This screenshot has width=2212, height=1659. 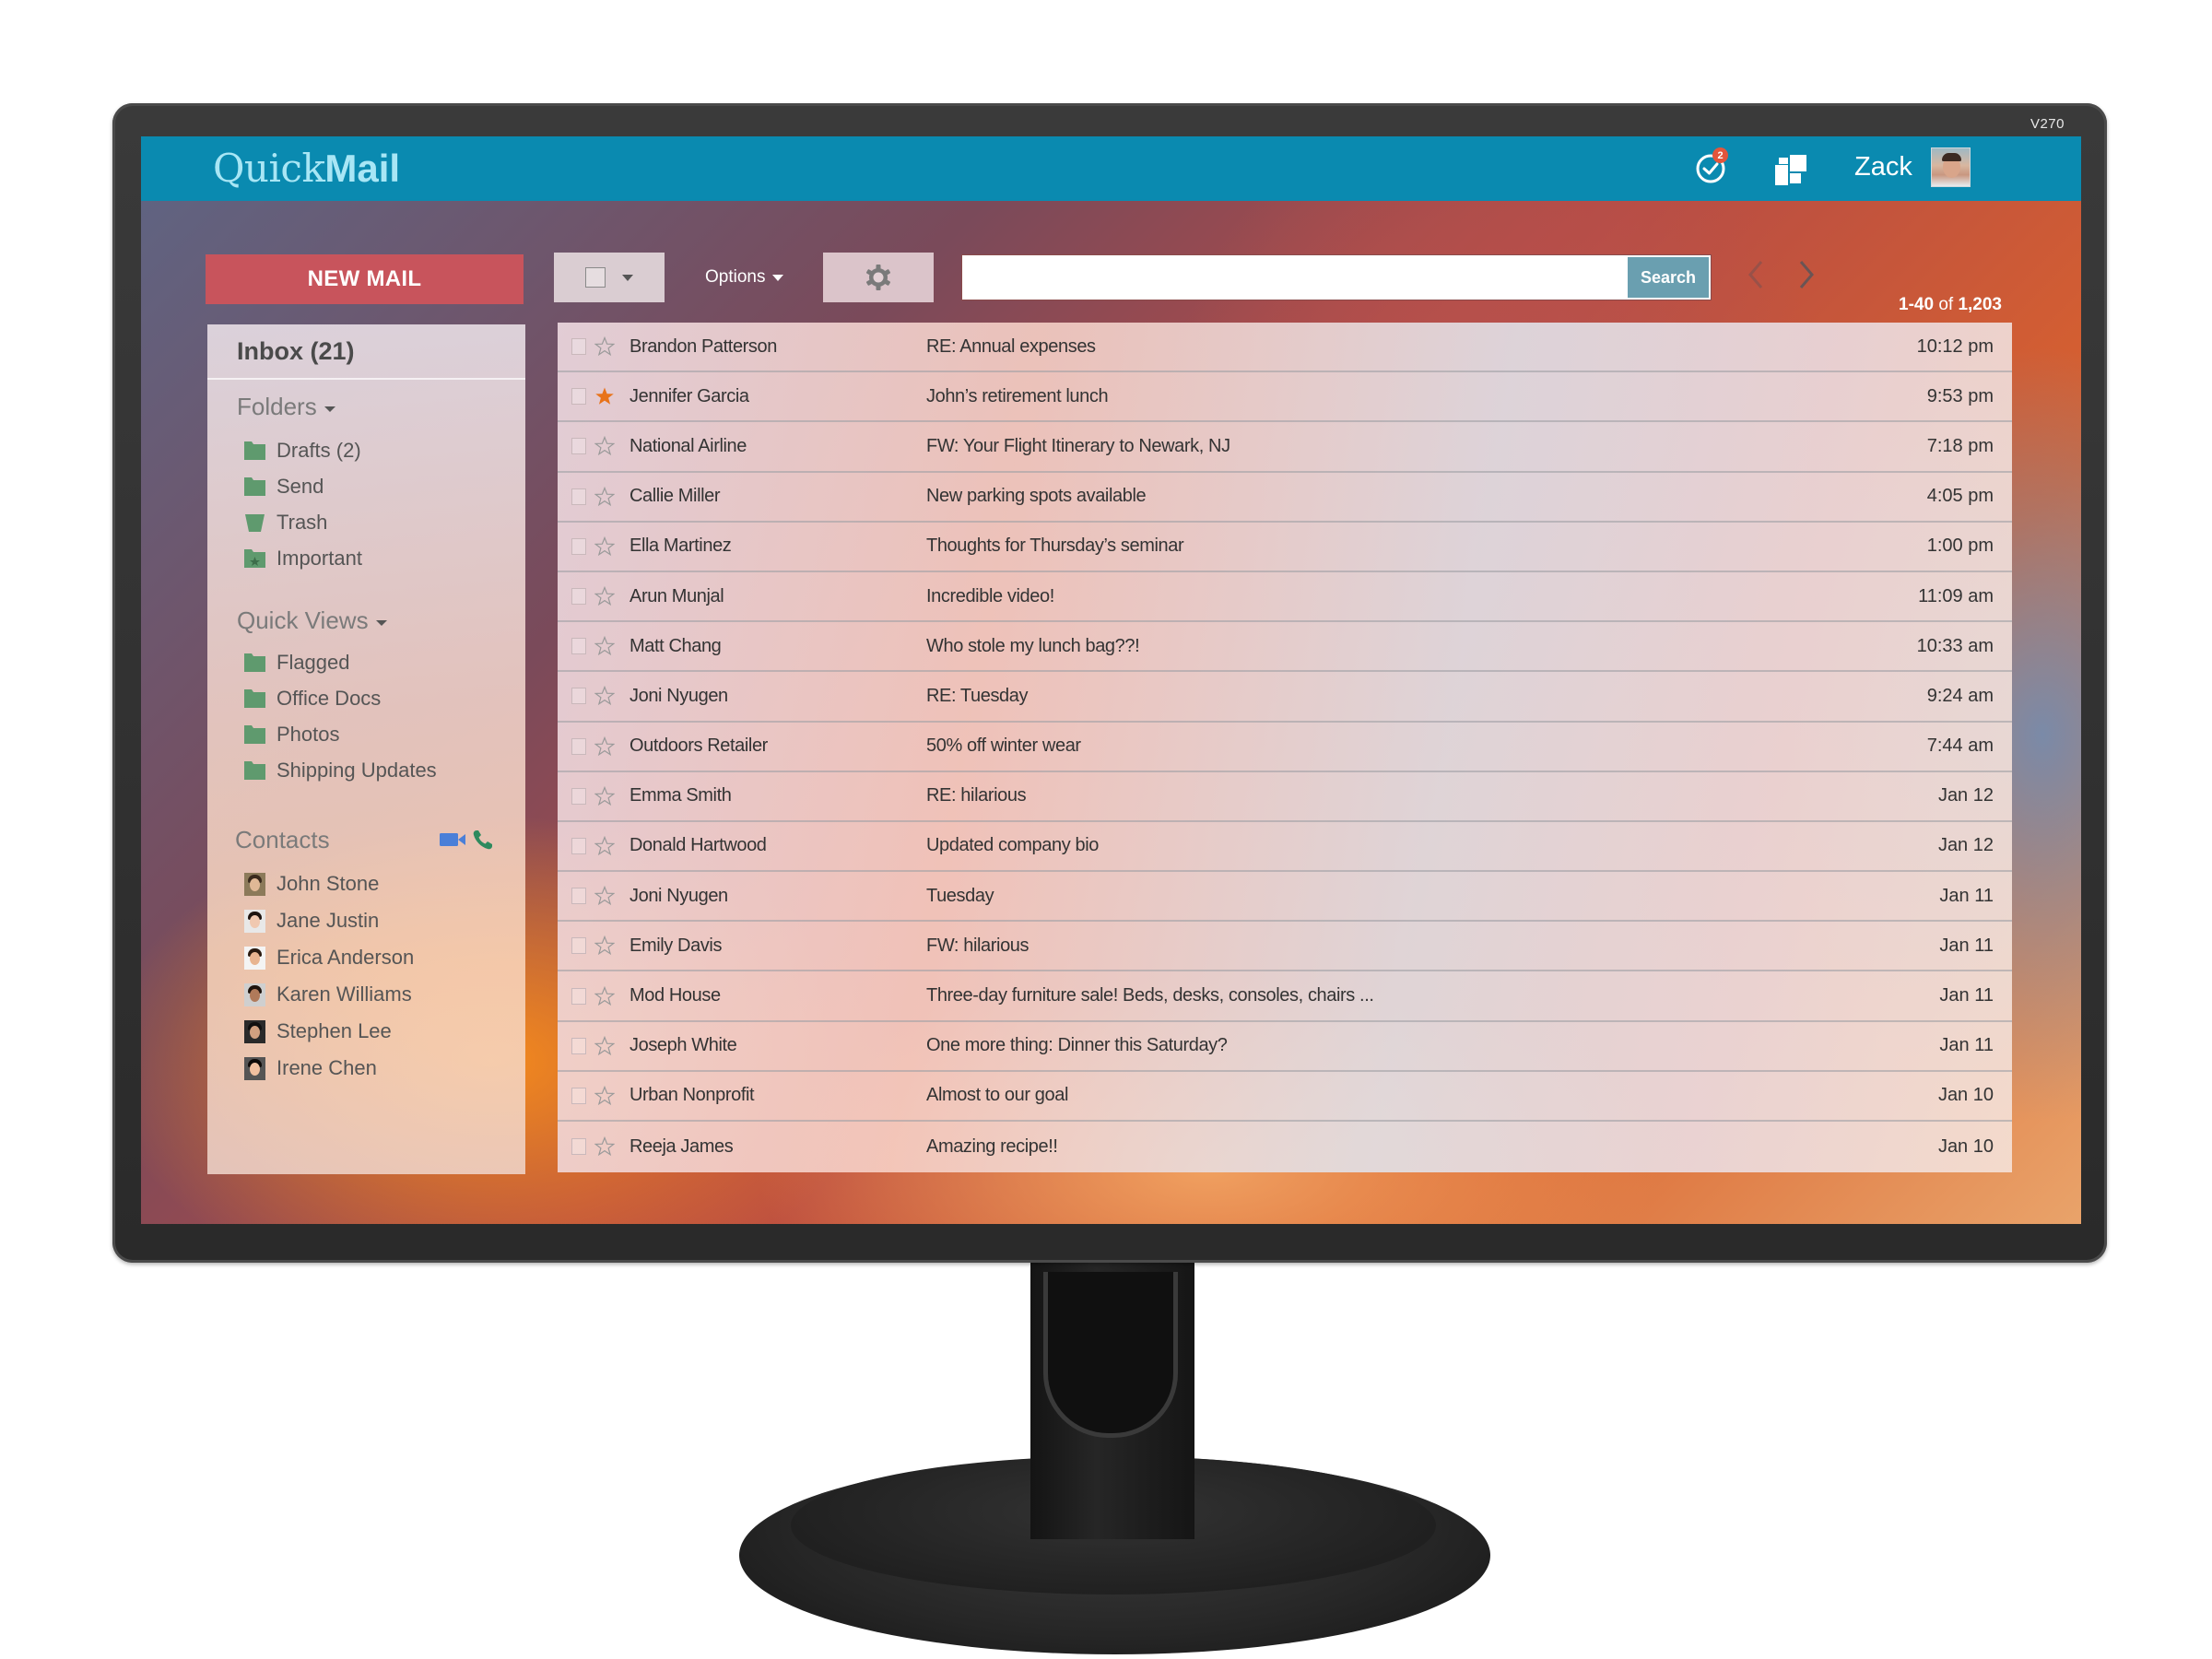 I want to click on chevron-left-icon, so click(x=1756, y=274).